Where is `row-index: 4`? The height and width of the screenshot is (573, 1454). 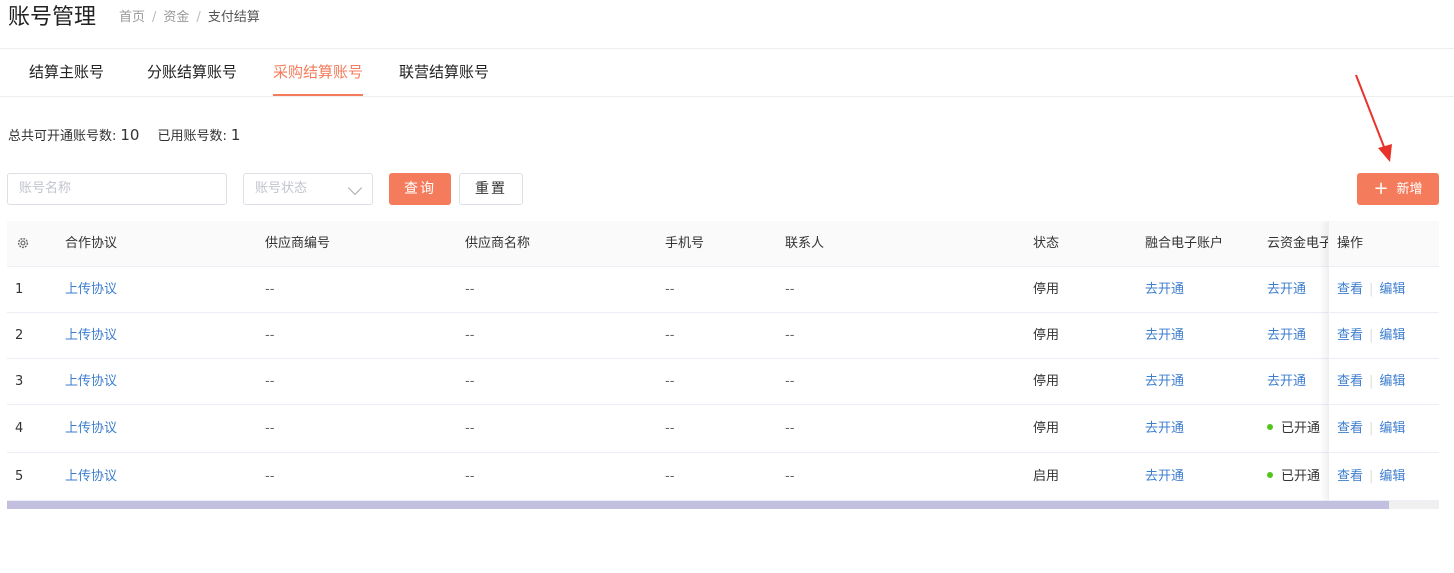
row-index: 4 is located at coordinates (19, 428).